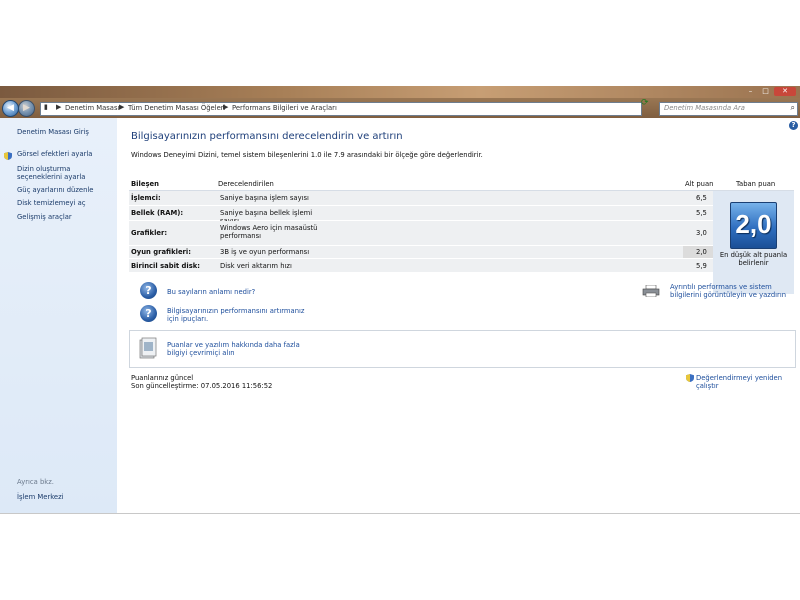 This screenshot has height=600, width=800. I want to click on window-bottom-edge, so click(400, 513).